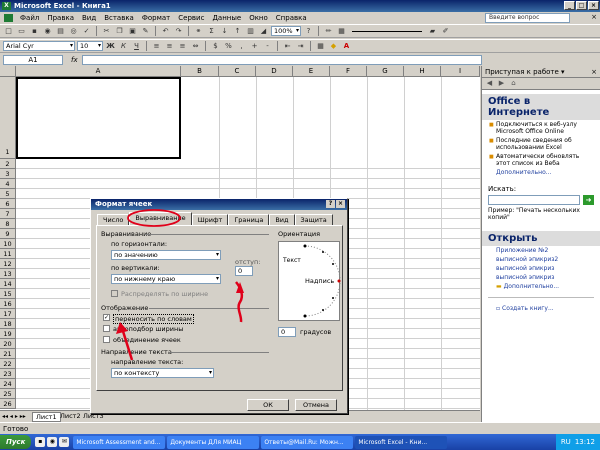 This screenshot has width=600, height=450. I want to click on desktop-icon: ▪, so click(40, 442).